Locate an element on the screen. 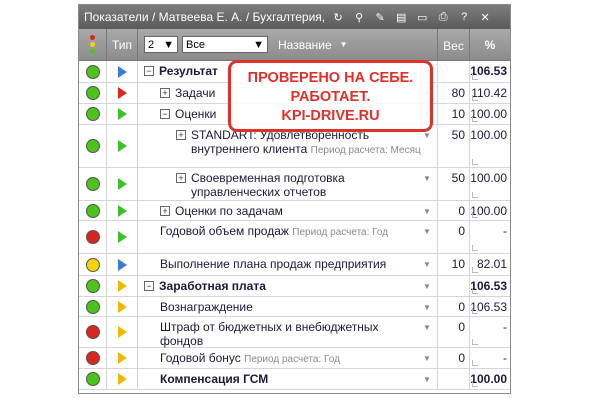 The image size is (591, 398). kpi-name-text: Выполнение плана продаж предприятия is located at coordinates (273, 264).